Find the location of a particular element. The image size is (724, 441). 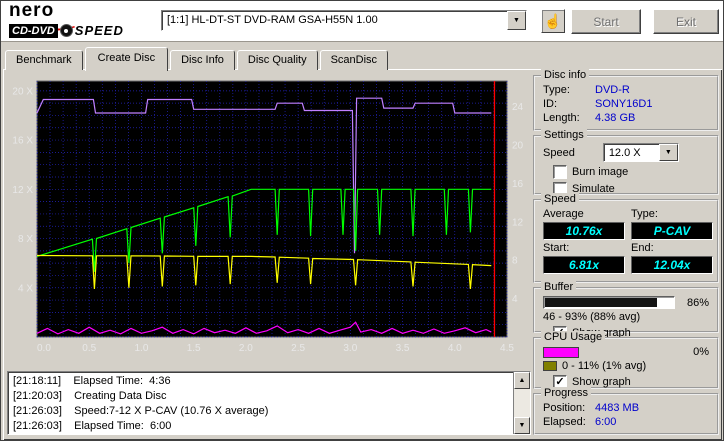

speed-title: Speed is located at coordinates (560, 199).